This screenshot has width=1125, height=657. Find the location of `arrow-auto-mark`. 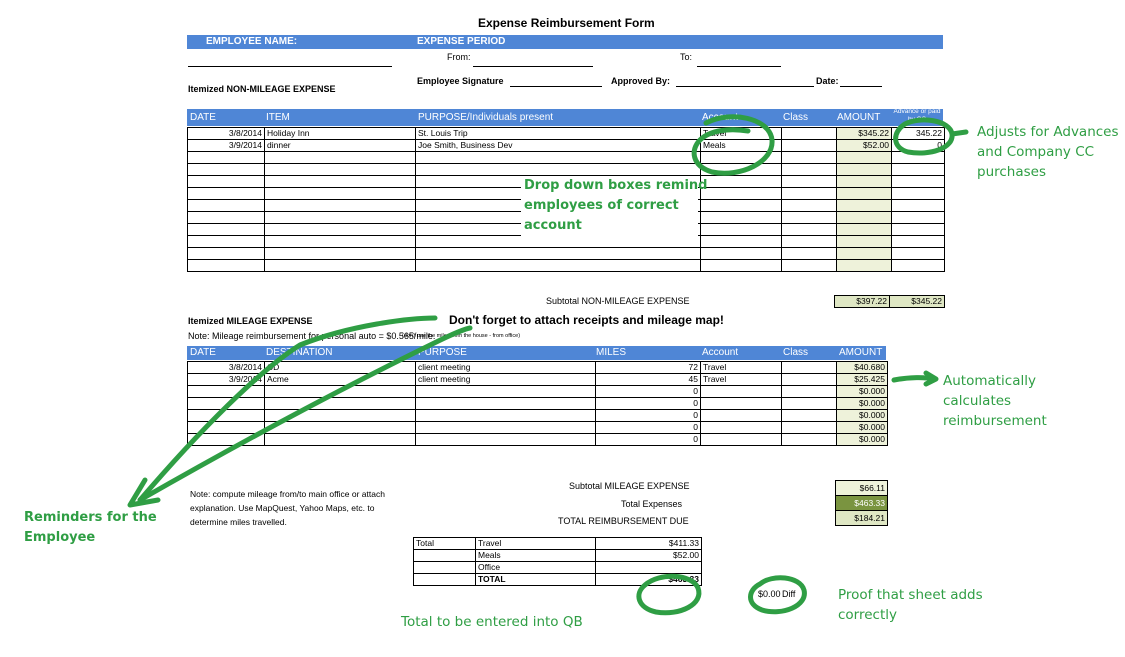

arrow-auto-mark is located at coordinates (914, 379).